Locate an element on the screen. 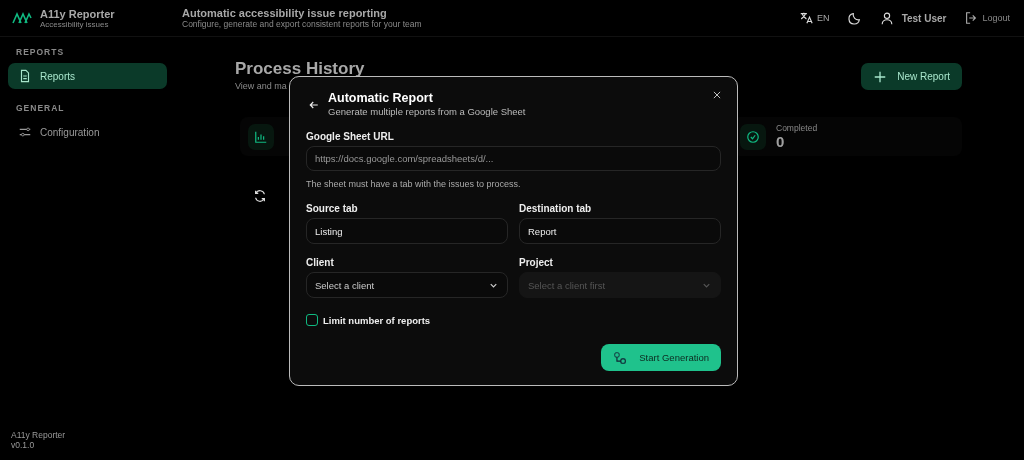 The width and height of the screenshot is (1024, 460). start-generation-button: Start Generation is located at coordinates (661, 357).